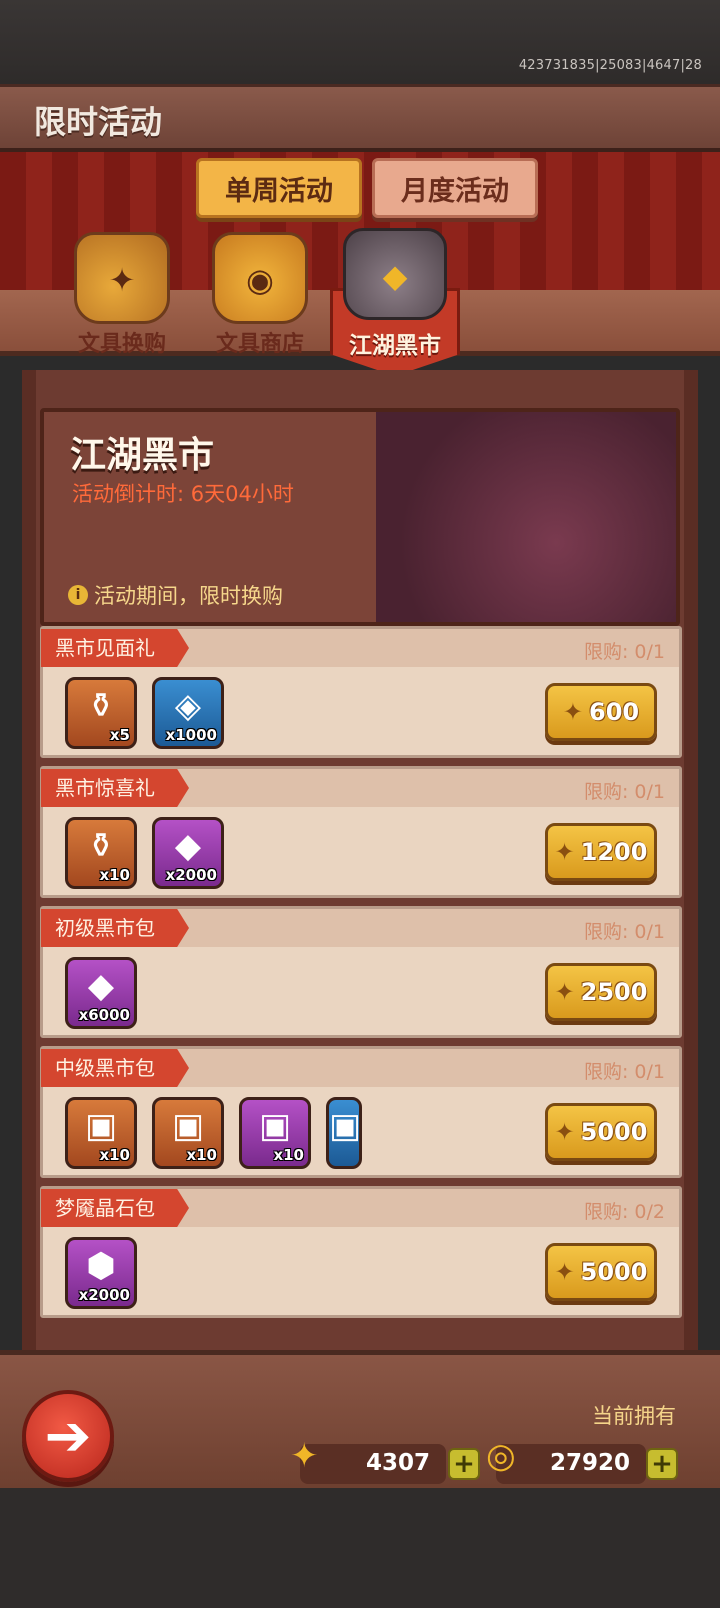  What do you see at coordinates (361, 1252) in the screenshot?
I see `deal-card: 梦魇晶石包 限购: 0/2 ⬢ x2000 ✦ 5000` at bounding box center [361, 1252].